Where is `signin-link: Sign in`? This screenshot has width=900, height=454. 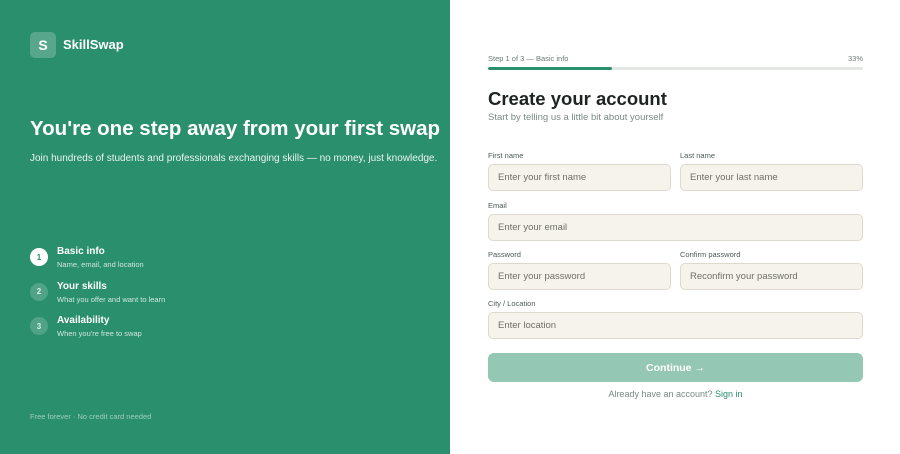
signin-link: Sign in is located at coordinates (729, 394).